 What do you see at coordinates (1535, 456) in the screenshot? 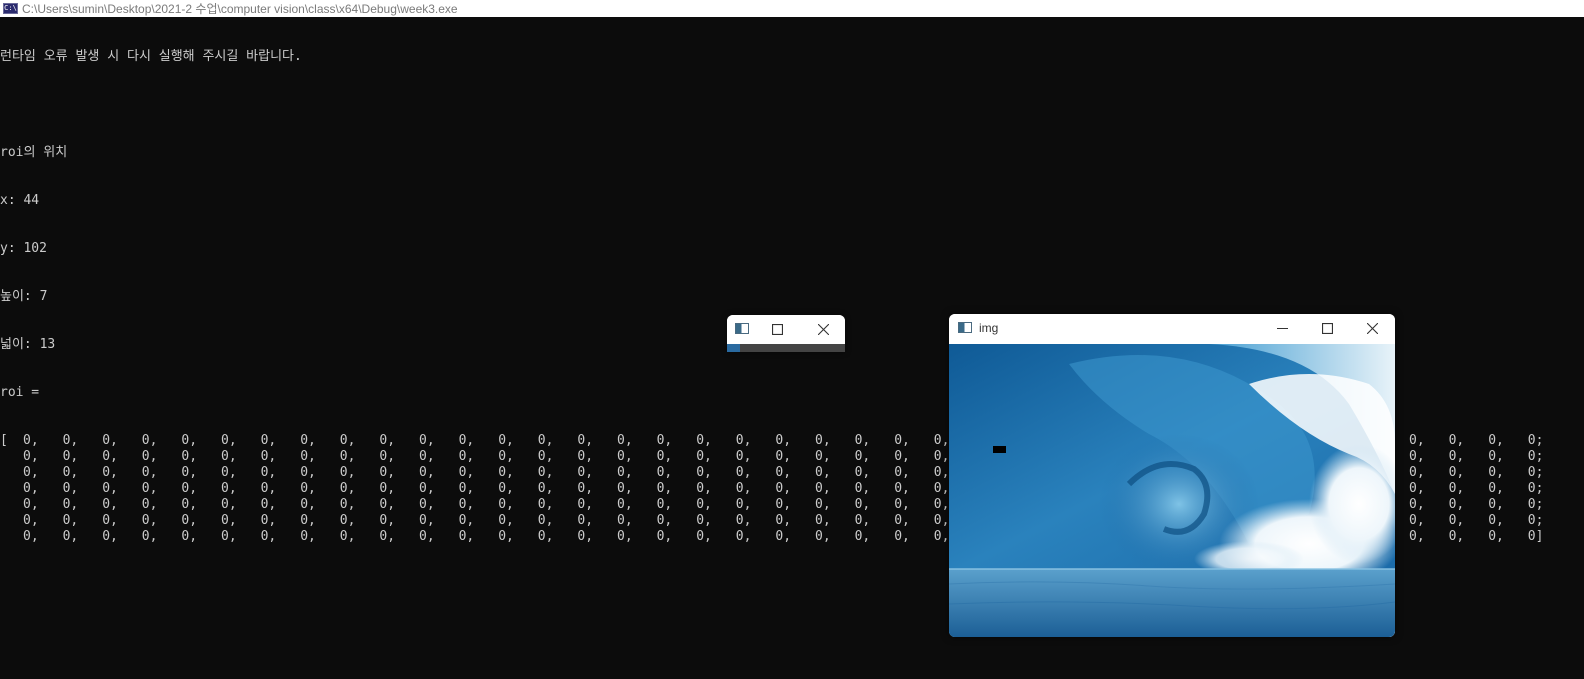
I see `matrix-cell: 0;` at bounding box center [1535, 456].